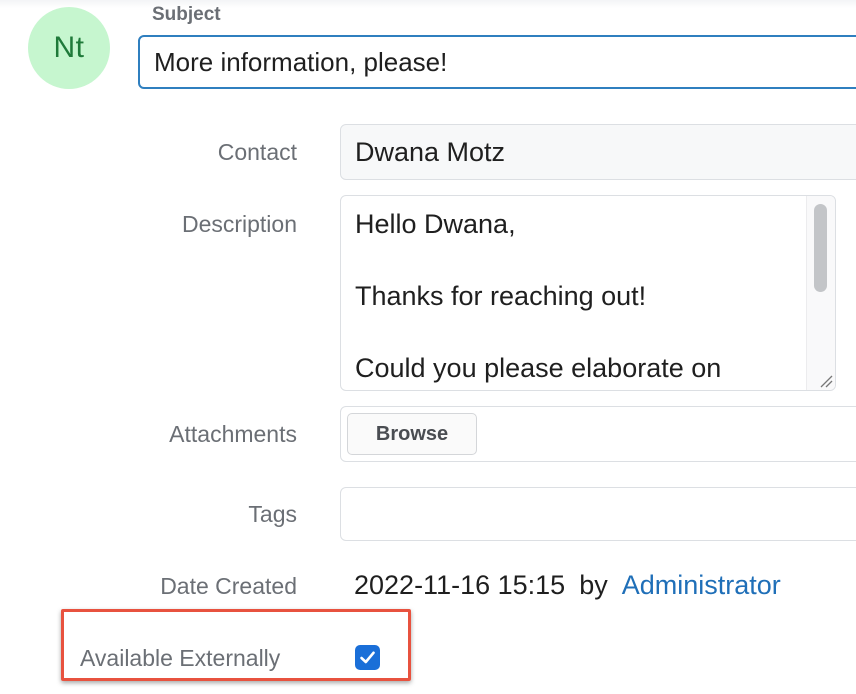  What do you see at coordinates (430, 151) in the screenshot?
I see `contact-value: Dwana Motz` at bounding box center [430, 151].